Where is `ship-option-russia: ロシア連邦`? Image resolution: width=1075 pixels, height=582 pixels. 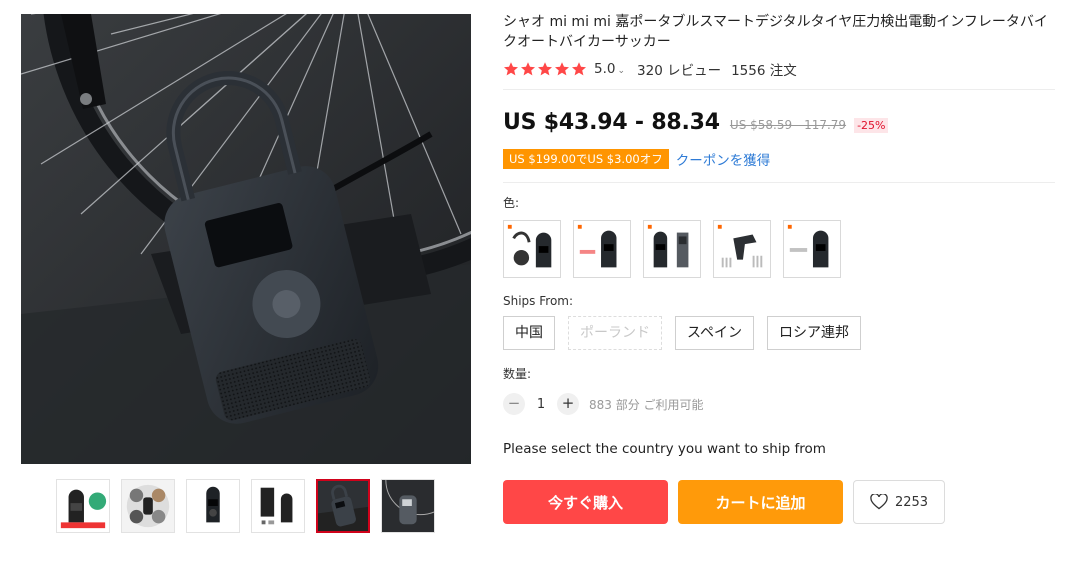
ship-option-russia: ロシア連邦 is located at coordinates (814, 333).